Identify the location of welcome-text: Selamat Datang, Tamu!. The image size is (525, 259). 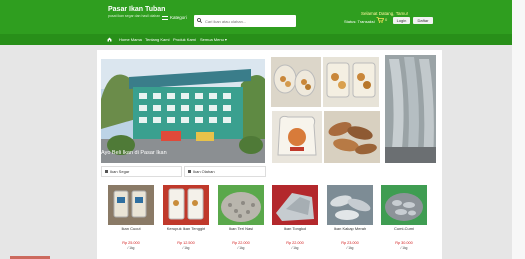
(384, 13).